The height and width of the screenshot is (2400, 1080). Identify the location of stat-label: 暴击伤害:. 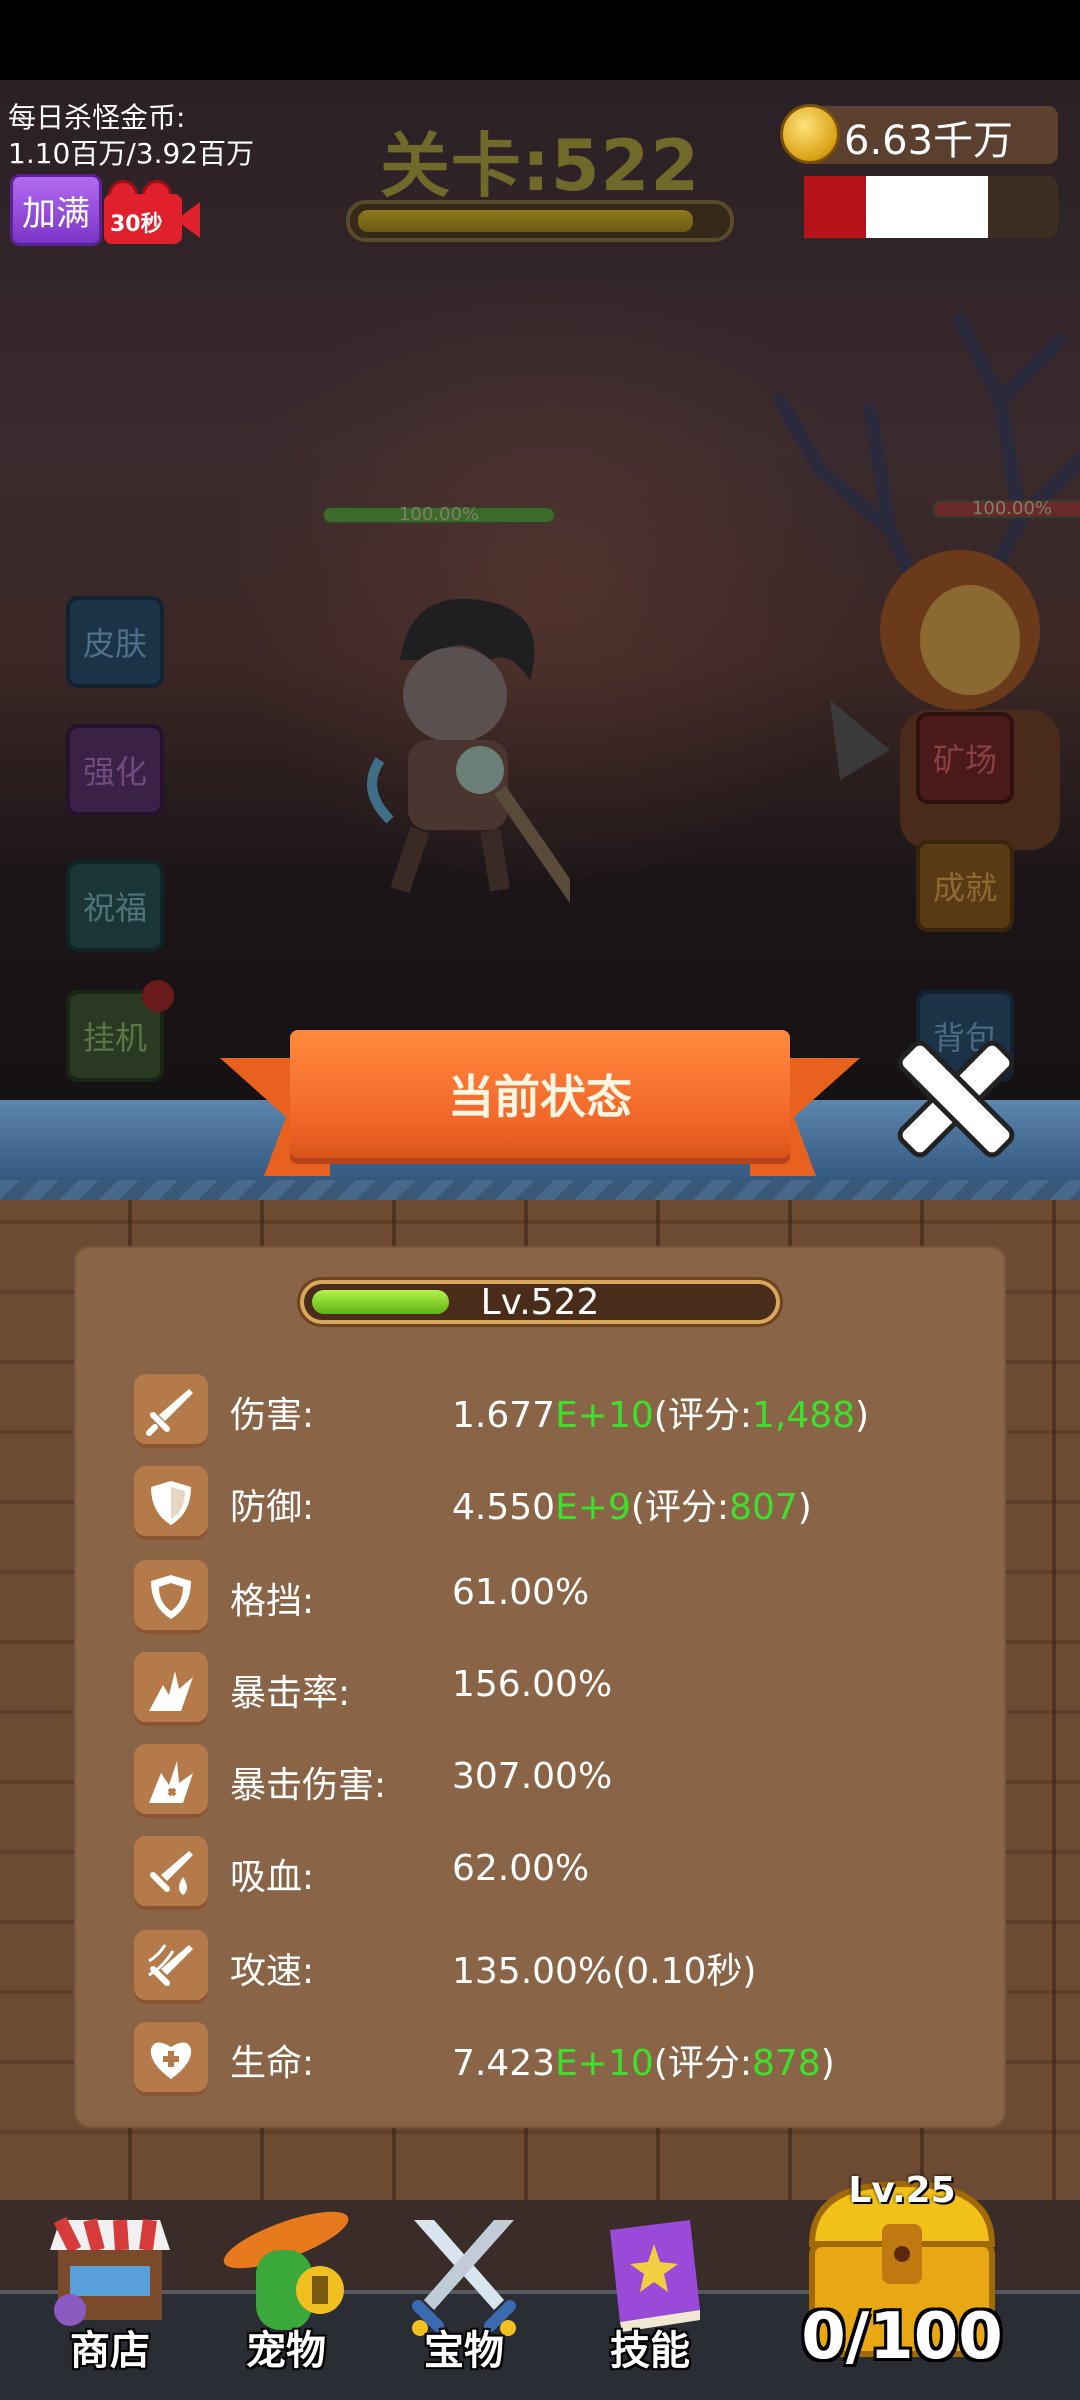
(308, 1785).